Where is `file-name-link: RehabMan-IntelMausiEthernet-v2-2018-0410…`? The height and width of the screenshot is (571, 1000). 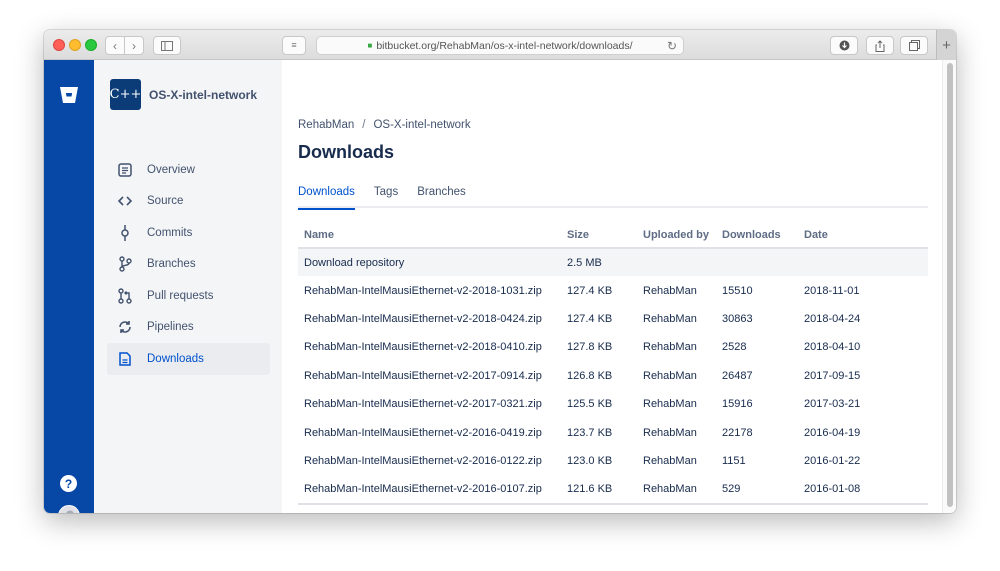
file-name-link: RehabMan-IntelMausiEthernet-v2-2018-0410… is located at coordinates (429, 347).